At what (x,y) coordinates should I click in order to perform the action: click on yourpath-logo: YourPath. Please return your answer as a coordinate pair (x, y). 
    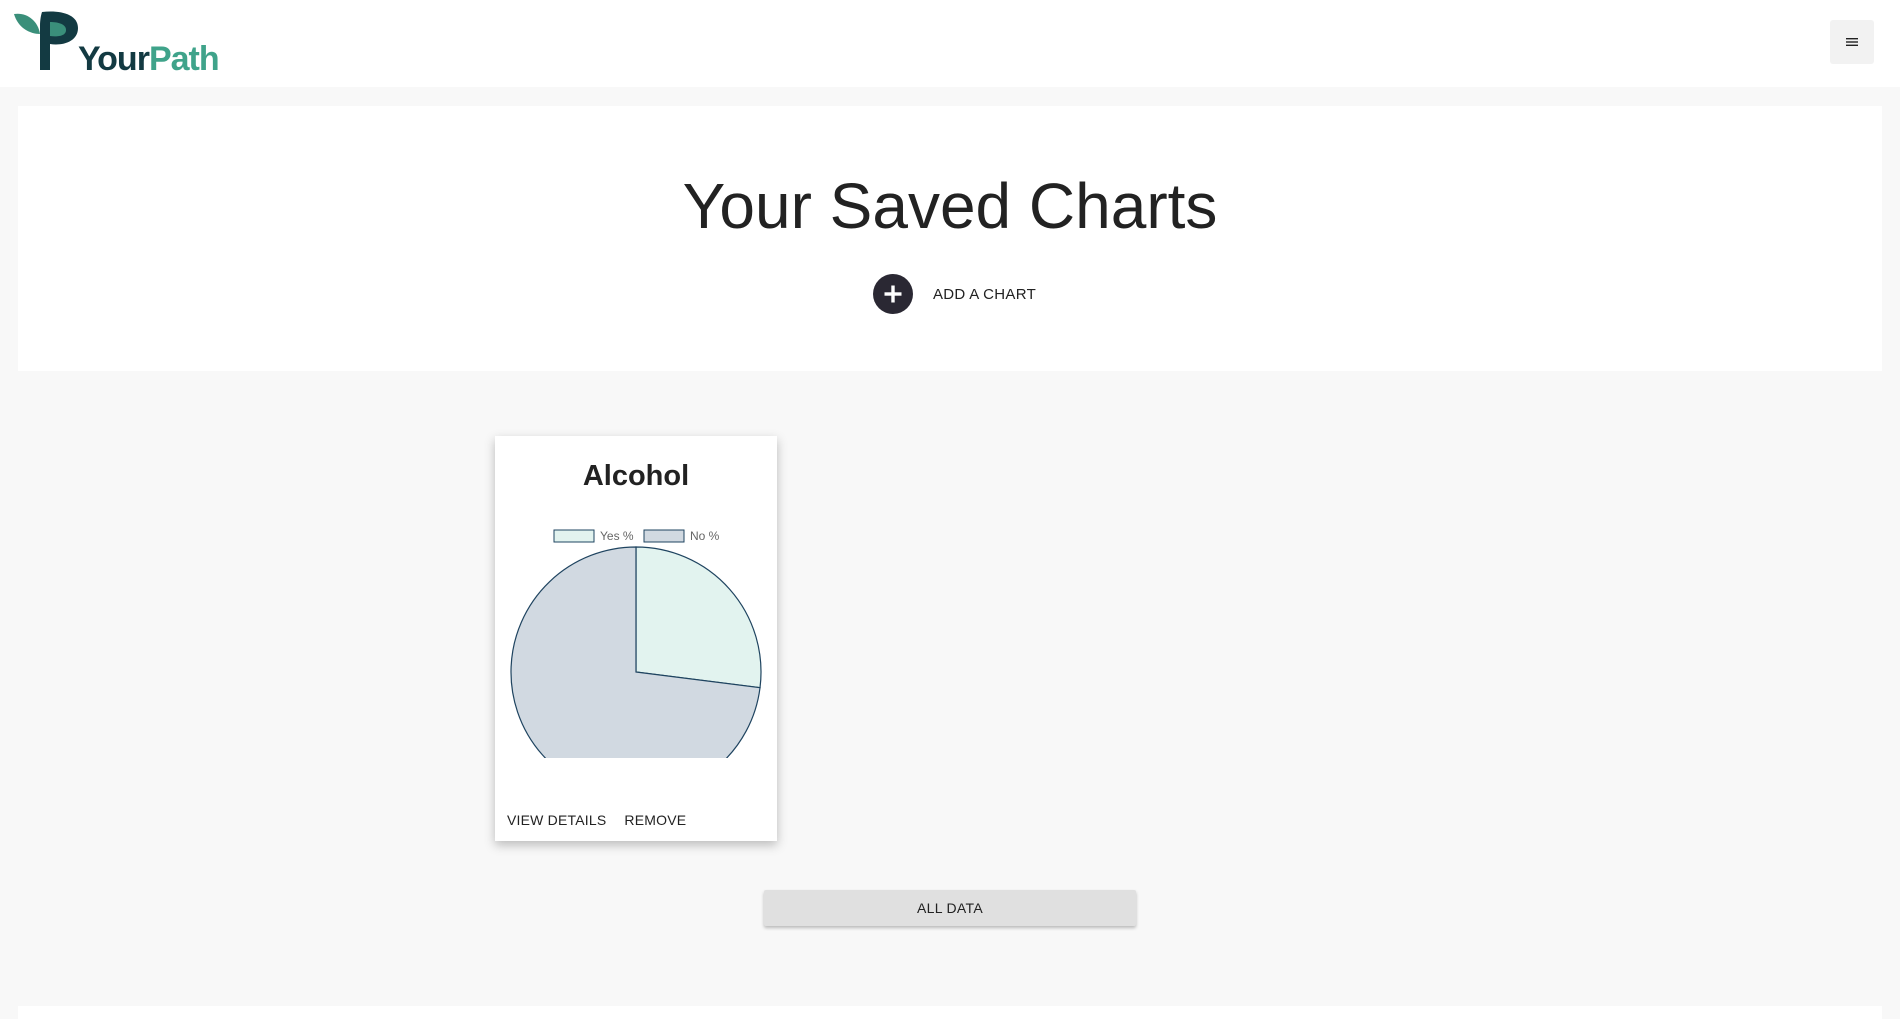
    Looking at the image, I should click on (116, 44).